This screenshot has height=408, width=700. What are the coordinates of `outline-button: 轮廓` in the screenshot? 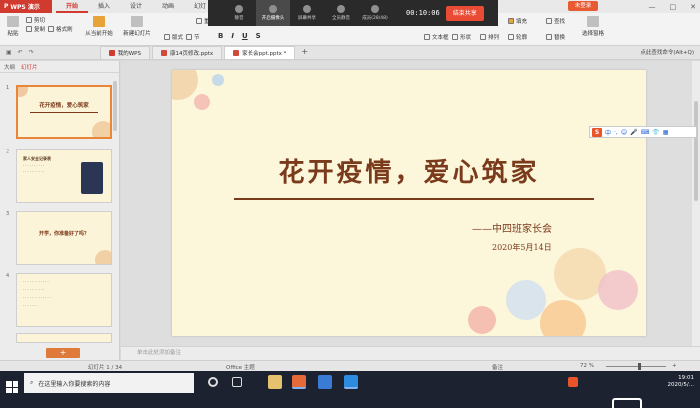 It's located at (517, 37).